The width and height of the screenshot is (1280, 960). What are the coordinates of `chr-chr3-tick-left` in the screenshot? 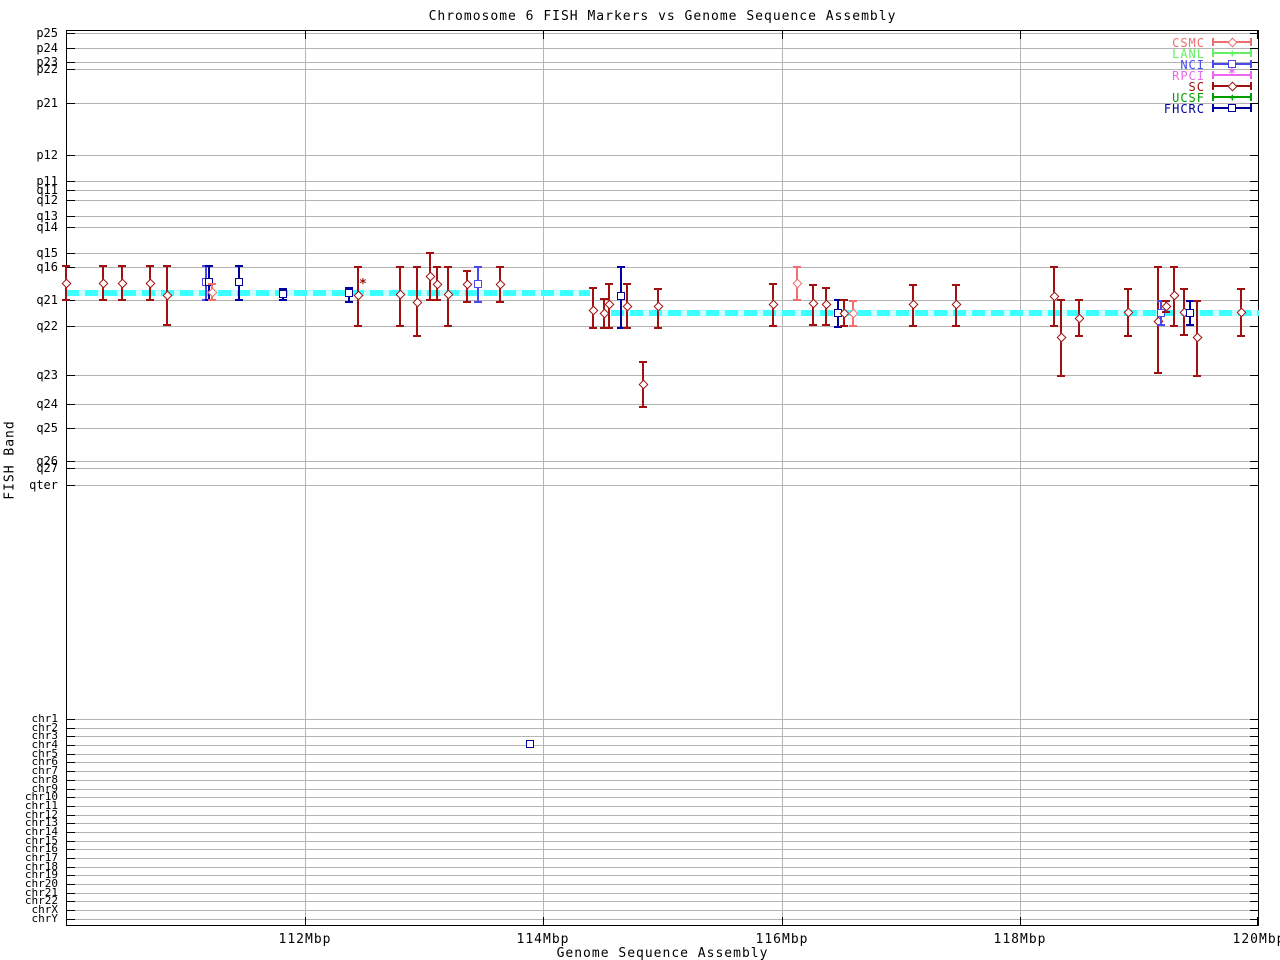 It's located at (71, 736).